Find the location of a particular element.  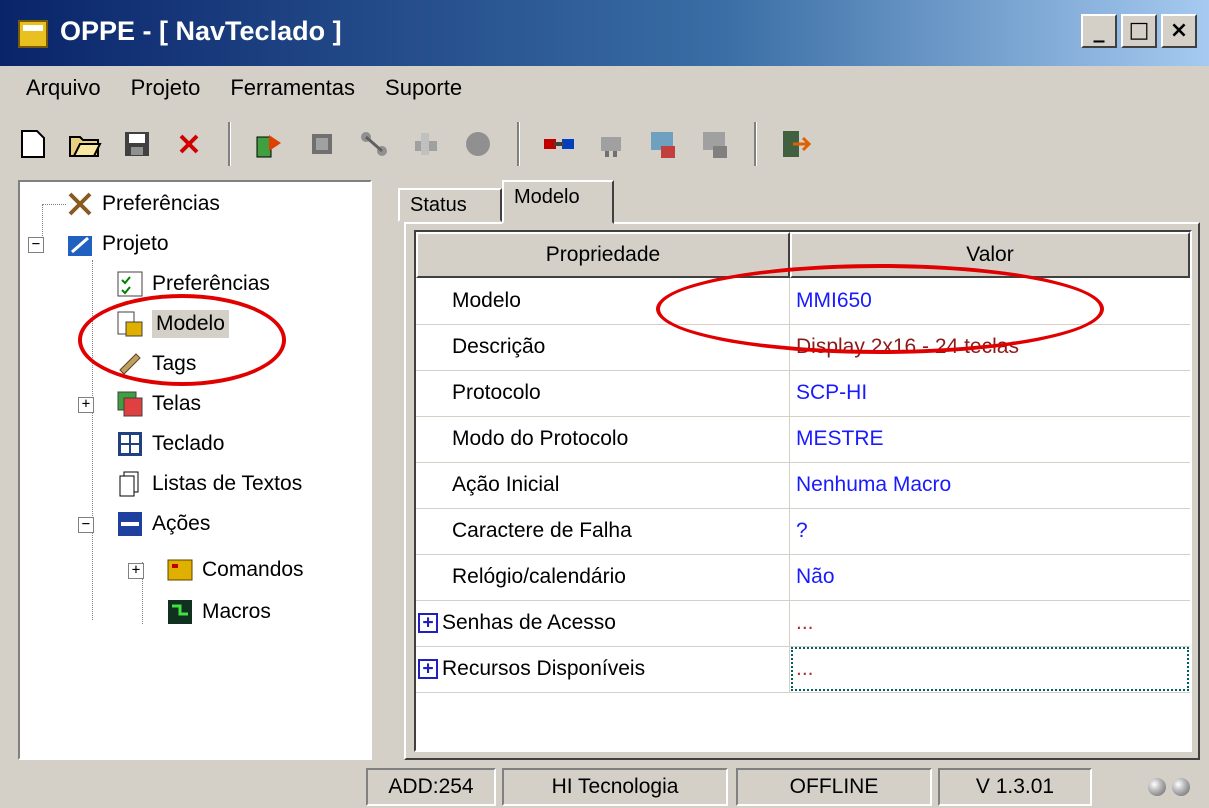

menu-suporte: Suporte is located at coordinates (423, 88).